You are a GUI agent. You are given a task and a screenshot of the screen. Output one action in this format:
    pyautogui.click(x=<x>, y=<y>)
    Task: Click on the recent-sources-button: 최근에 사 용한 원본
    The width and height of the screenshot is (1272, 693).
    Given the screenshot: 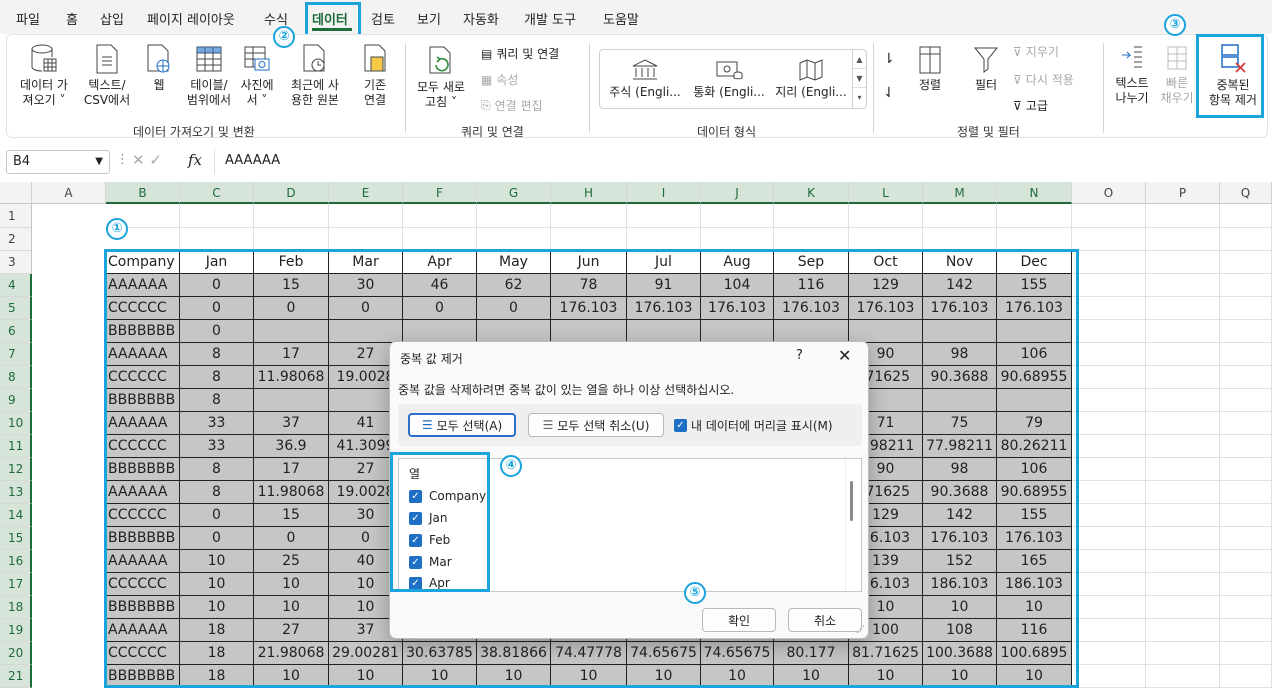 What is the action you would take?
    pyautogui.click(x=315, y=75)
    